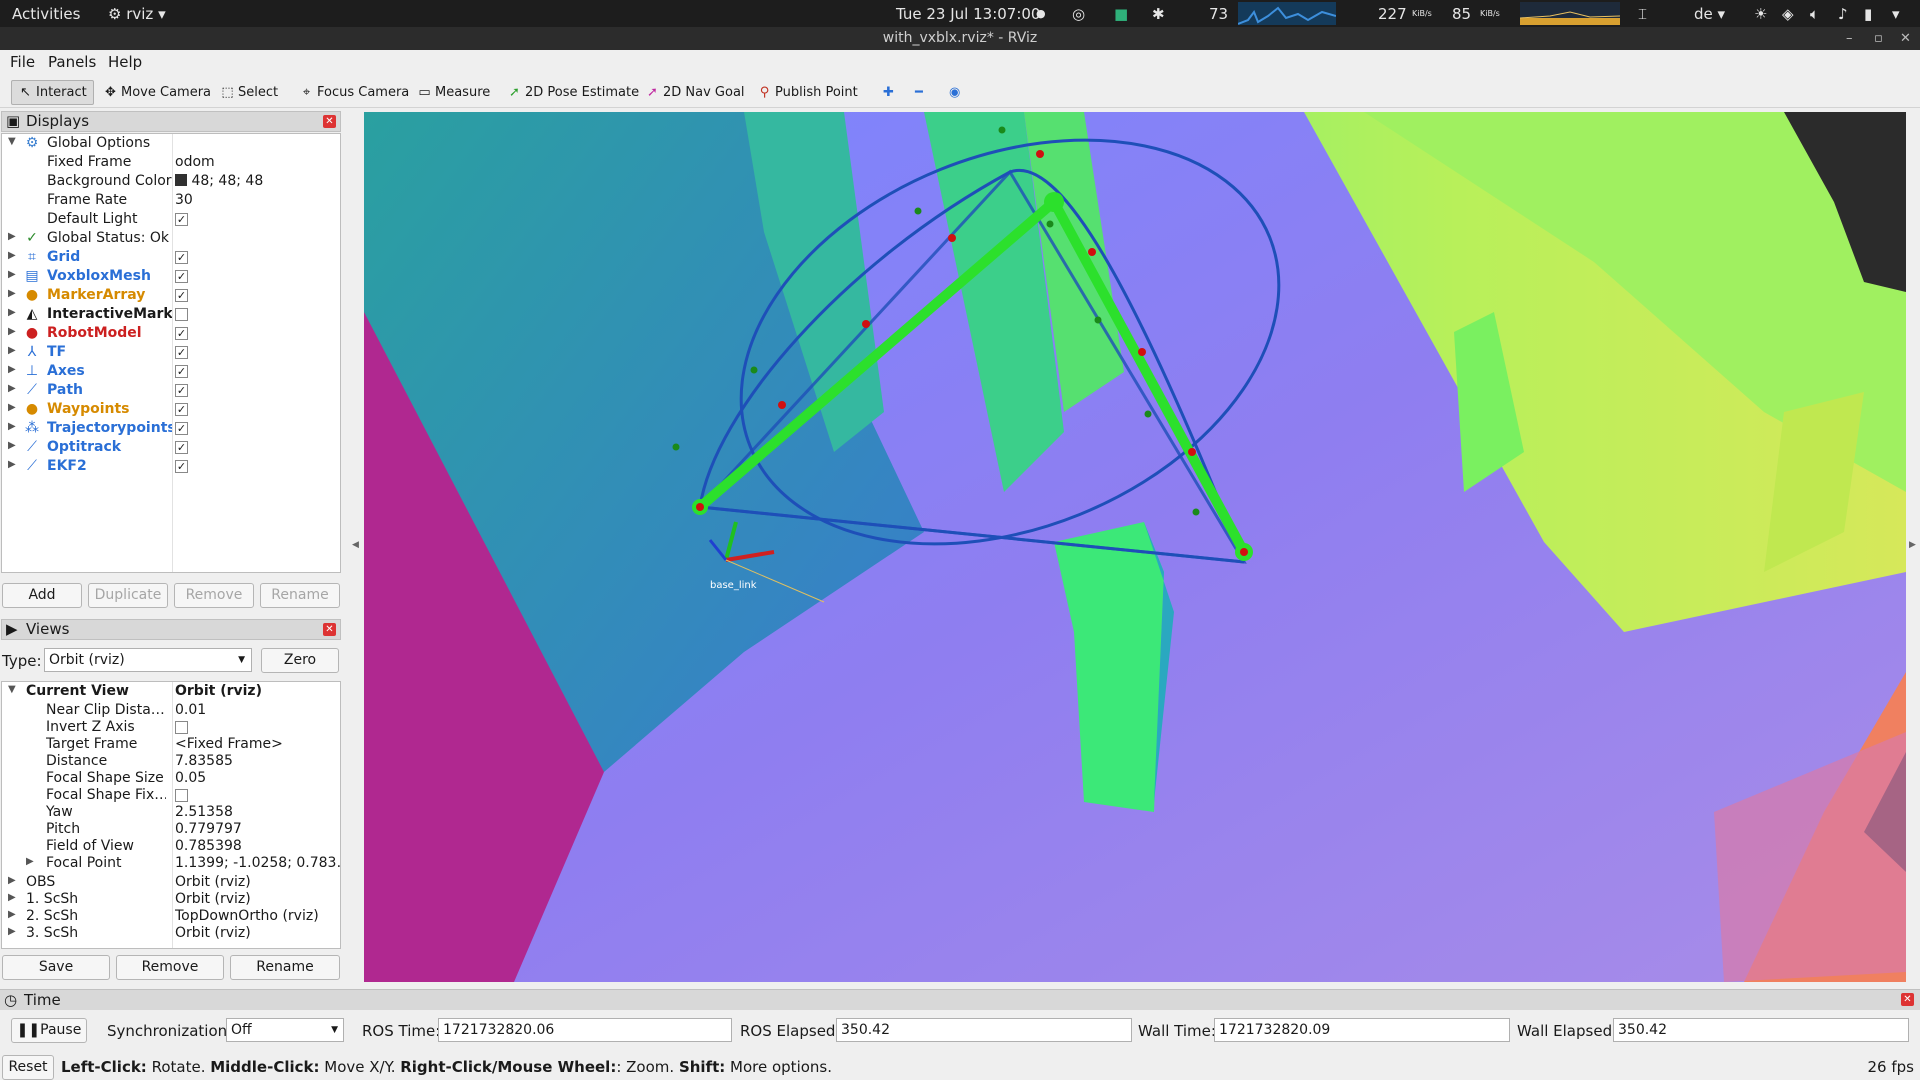 The height and width of the screenshot is (1080, 1920). I want to click on remove-display-button: Remove, so click(214, 595).